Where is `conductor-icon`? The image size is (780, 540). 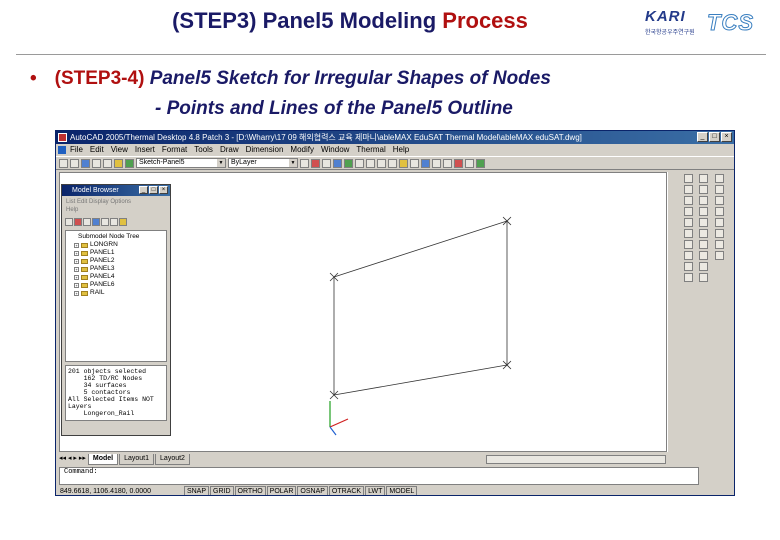
conductor-icon is located at coordinates (719, 189).